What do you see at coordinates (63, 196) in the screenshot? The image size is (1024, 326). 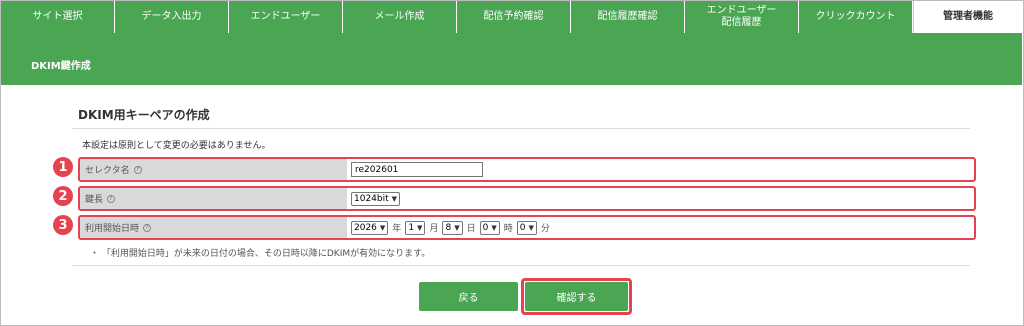 I see `step-badge-2: 2` at bounding box center [63, 196].